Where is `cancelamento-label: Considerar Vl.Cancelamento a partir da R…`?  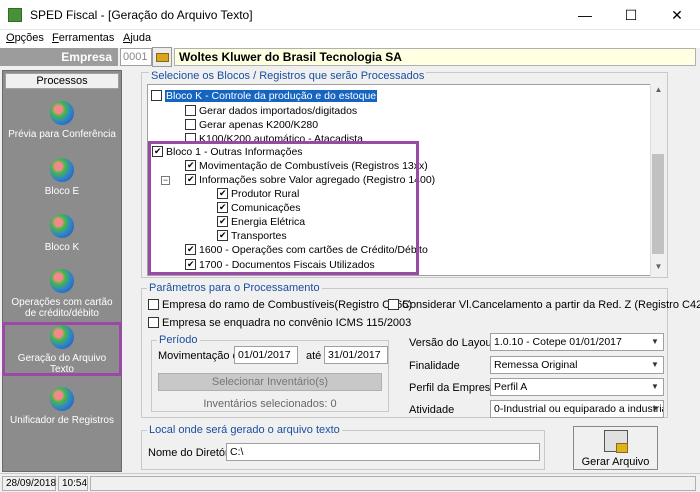 cancelamento-label: Considerar Vl.Cancelamento a partir da R… is located at coordinates (551, 305).